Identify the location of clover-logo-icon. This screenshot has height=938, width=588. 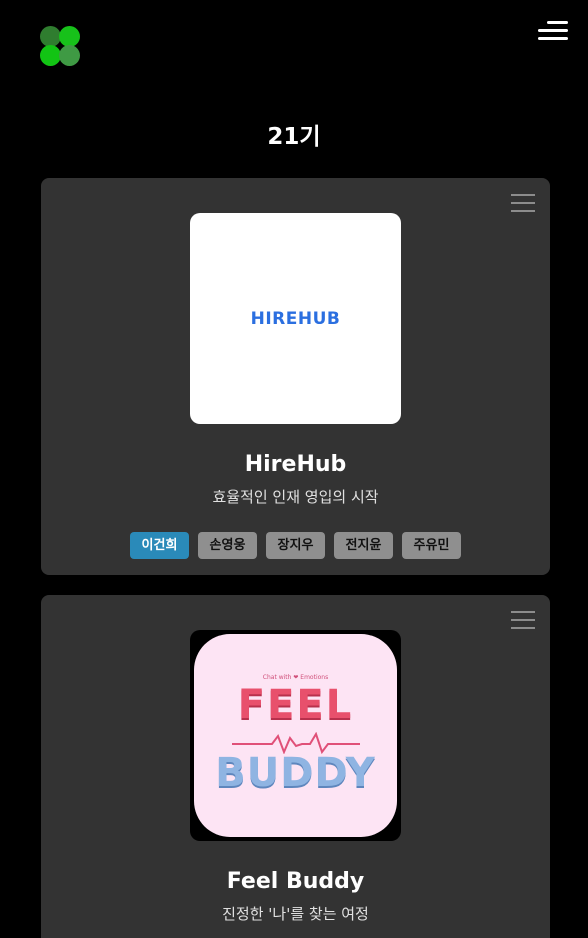
(60, 46).